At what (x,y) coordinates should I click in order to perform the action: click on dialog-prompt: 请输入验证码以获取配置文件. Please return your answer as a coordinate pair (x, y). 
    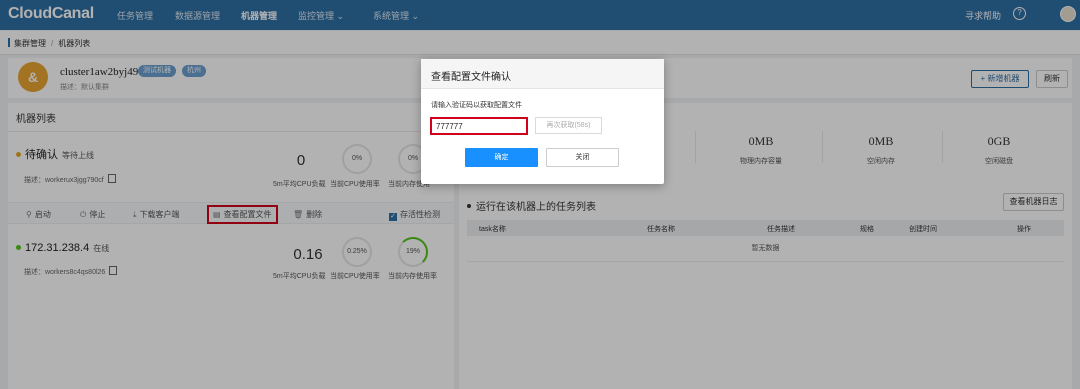
    Looking at the image, I should click on (476, 105).